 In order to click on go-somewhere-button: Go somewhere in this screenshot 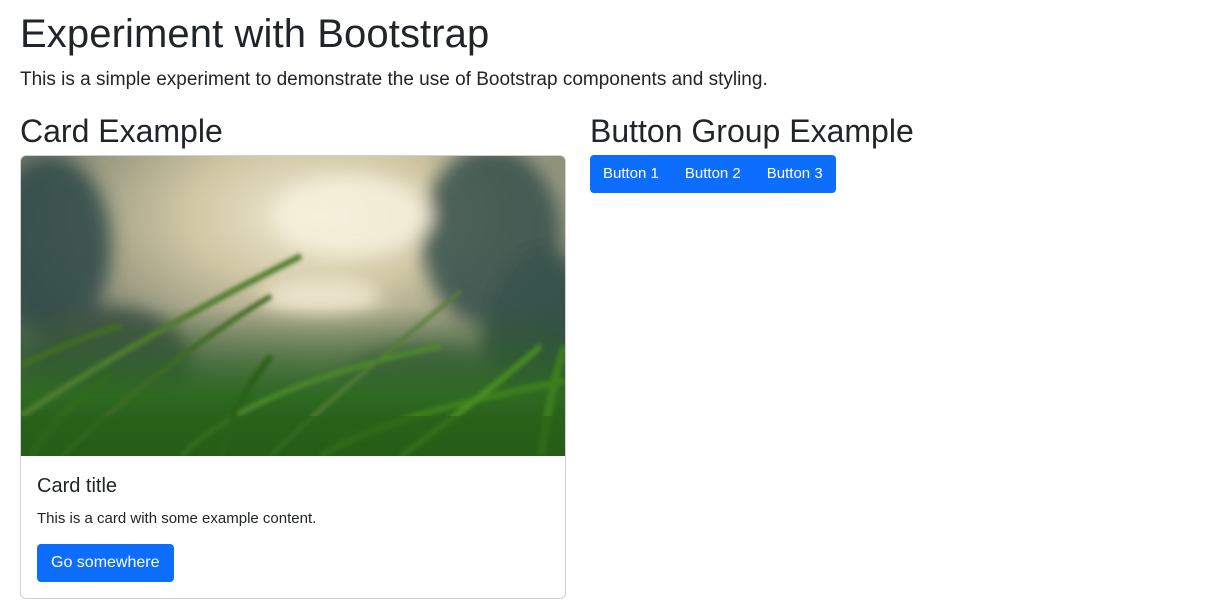, I will do `click(105, 563)`.